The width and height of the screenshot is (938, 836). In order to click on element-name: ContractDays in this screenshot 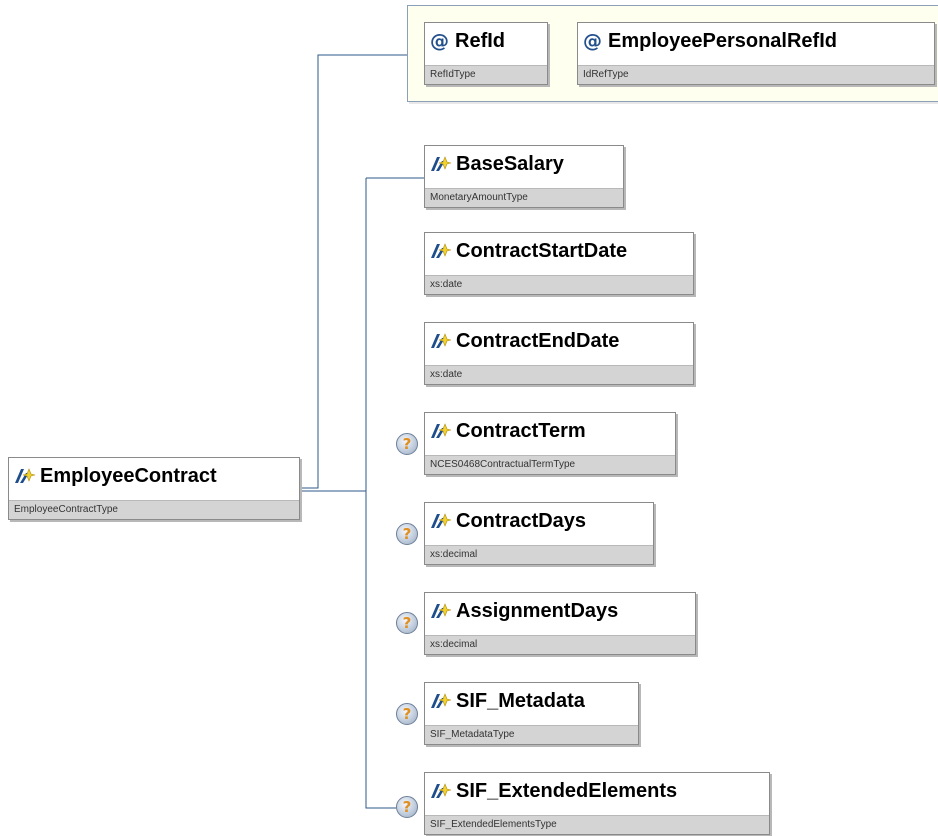, I will do `click(521, 521)`.